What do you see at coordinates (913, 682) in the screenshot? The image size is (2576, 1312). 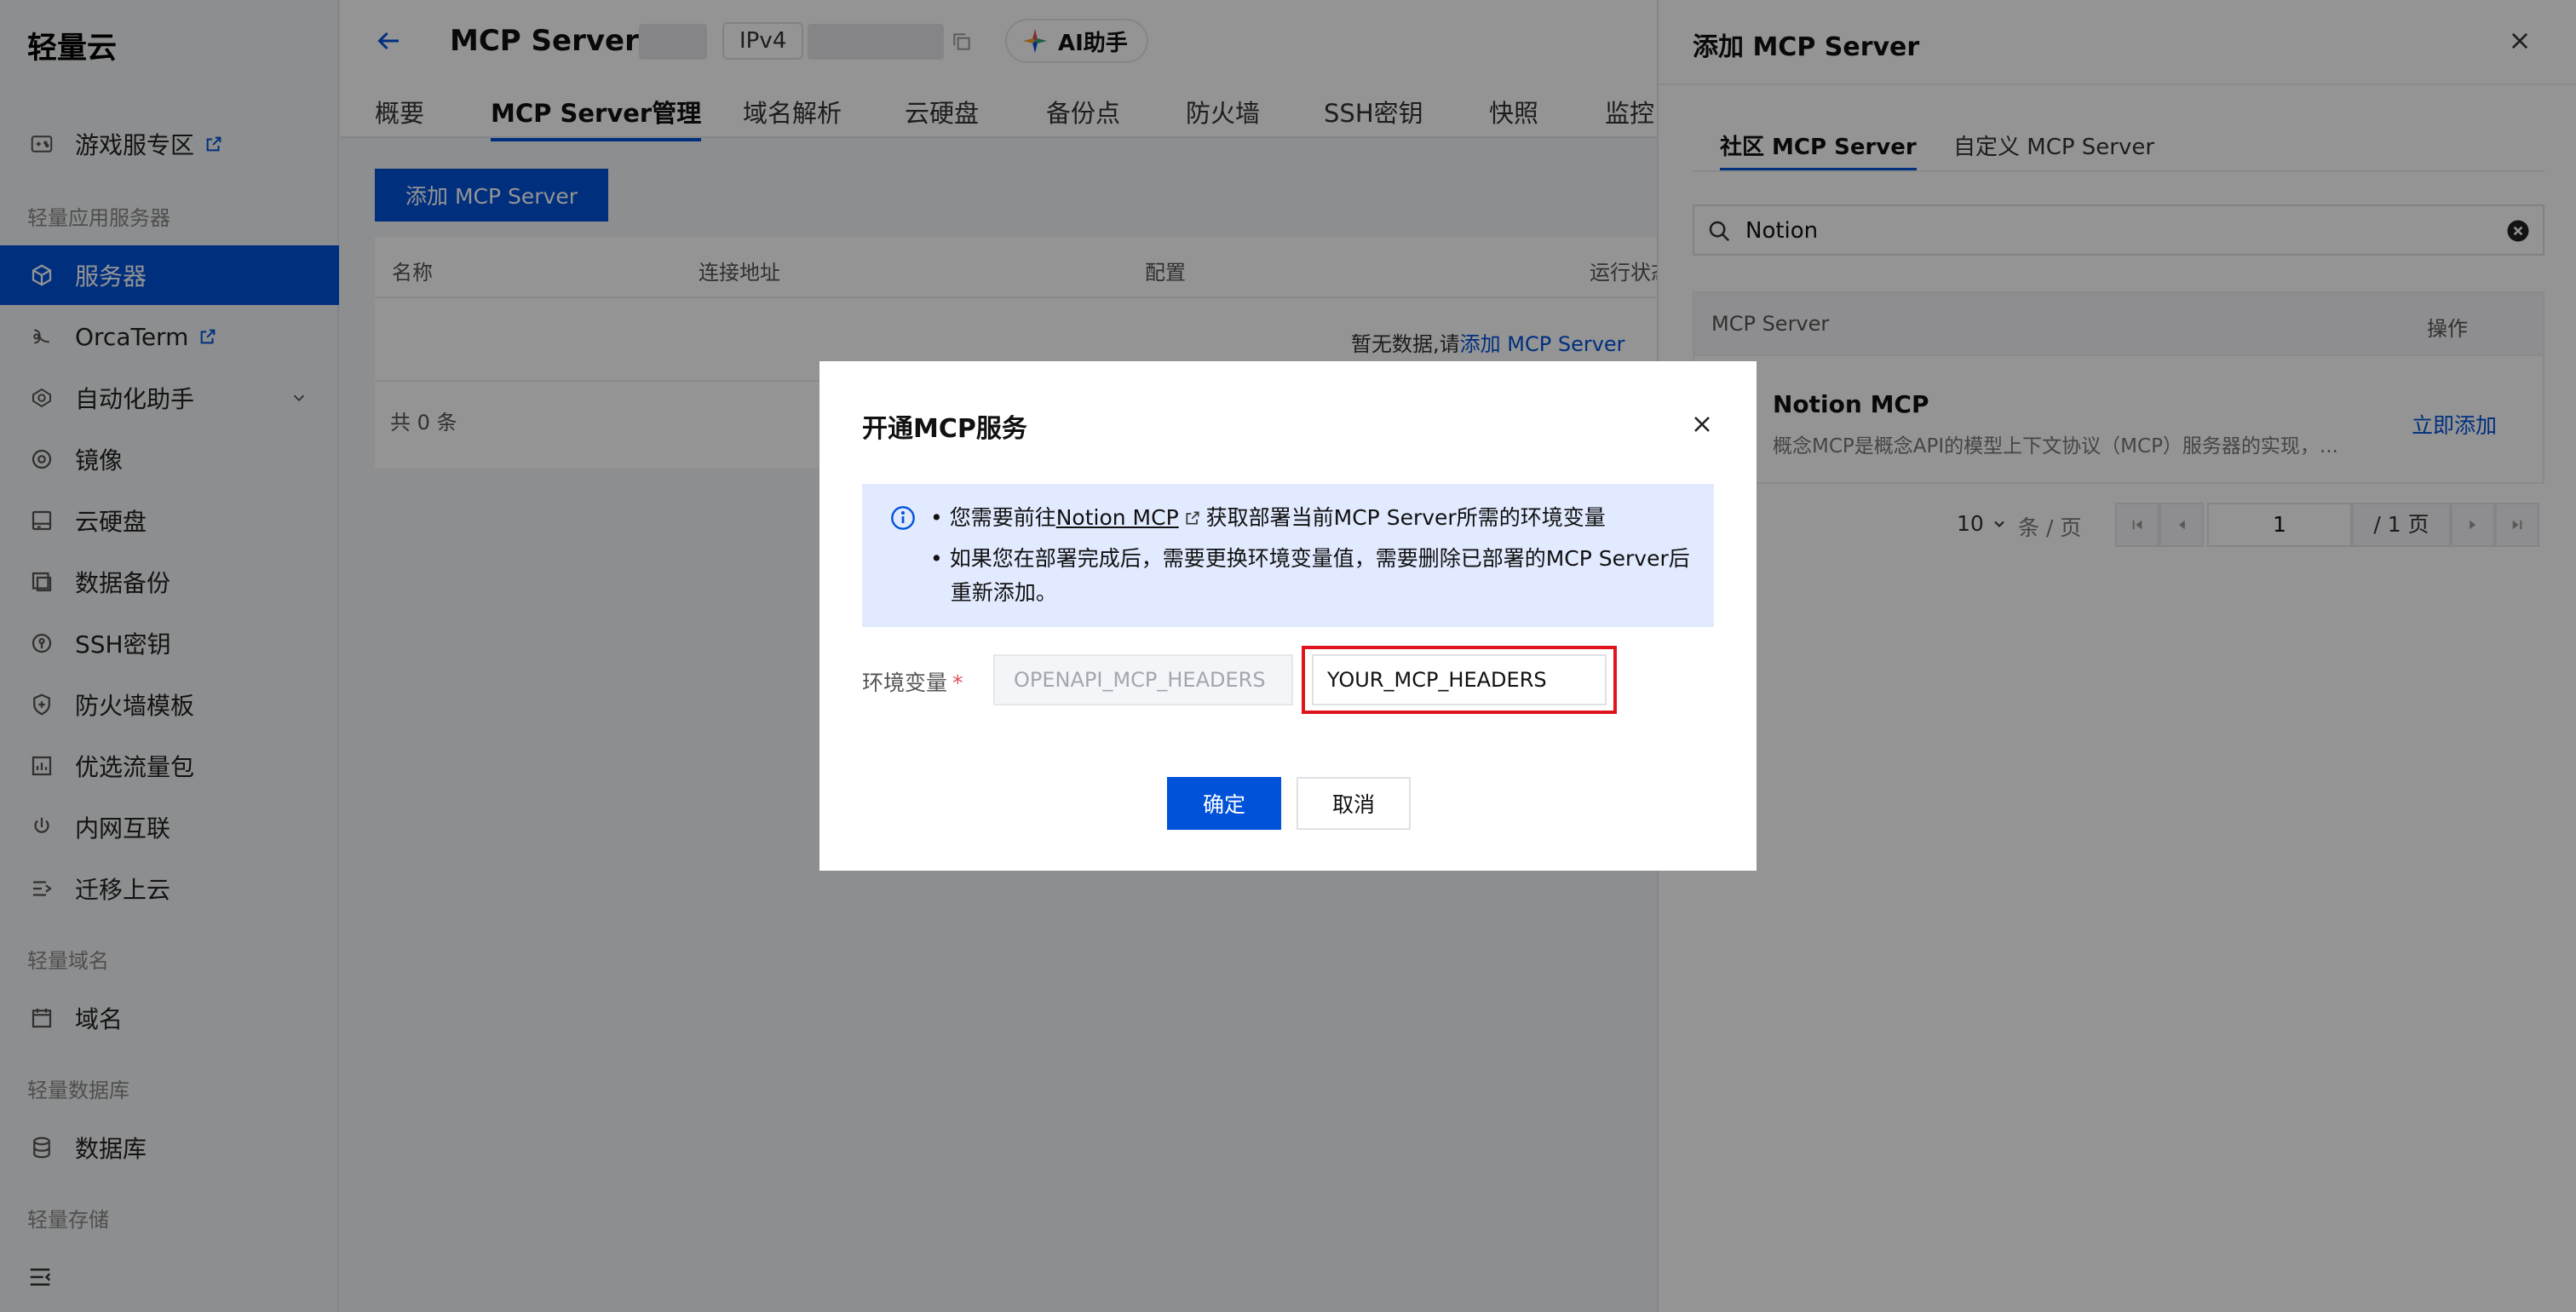 I see `env-var-label: 环境变量 *` at bounding box center [913, 682].